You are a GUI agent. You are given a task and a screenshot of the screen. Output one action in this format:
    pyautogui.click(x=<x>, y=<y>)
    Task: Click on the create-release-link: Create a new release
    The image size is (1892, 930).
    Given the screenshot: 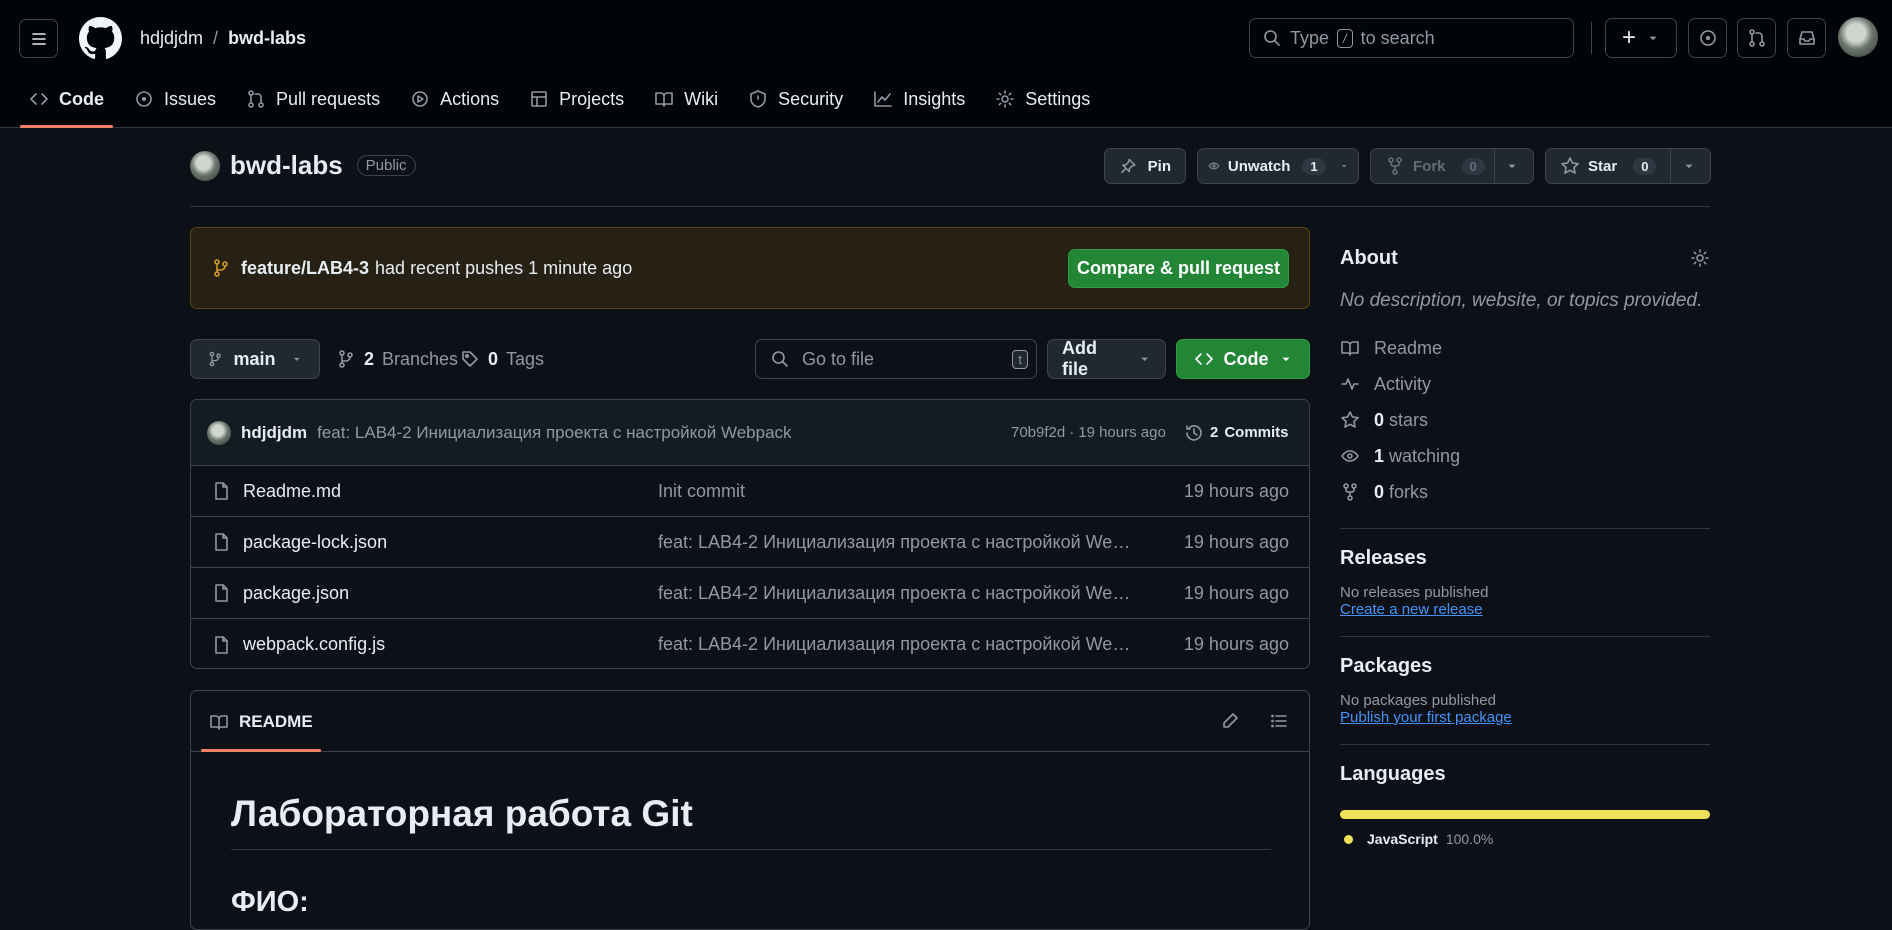 What is the action you would take?
    pyautogui.click(x=1525, y=609)
    